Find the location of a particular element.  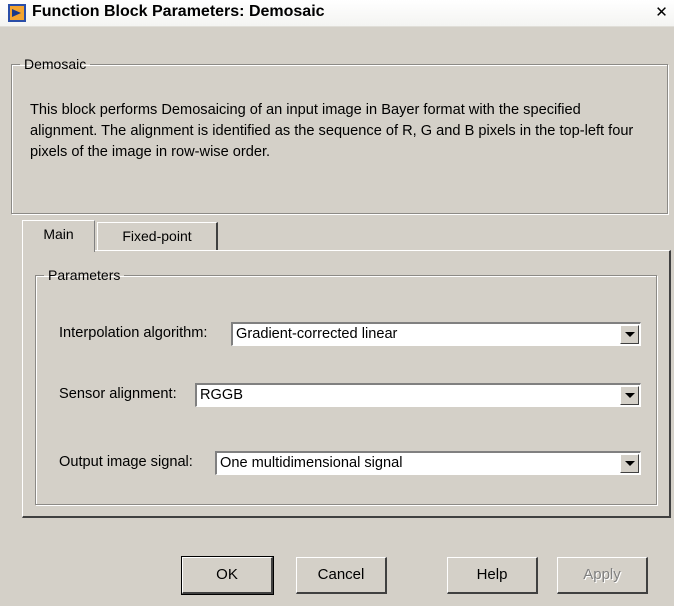

interpolation-algorithm-label: Interpolation algorithm: is located at coordinates (133, 333).